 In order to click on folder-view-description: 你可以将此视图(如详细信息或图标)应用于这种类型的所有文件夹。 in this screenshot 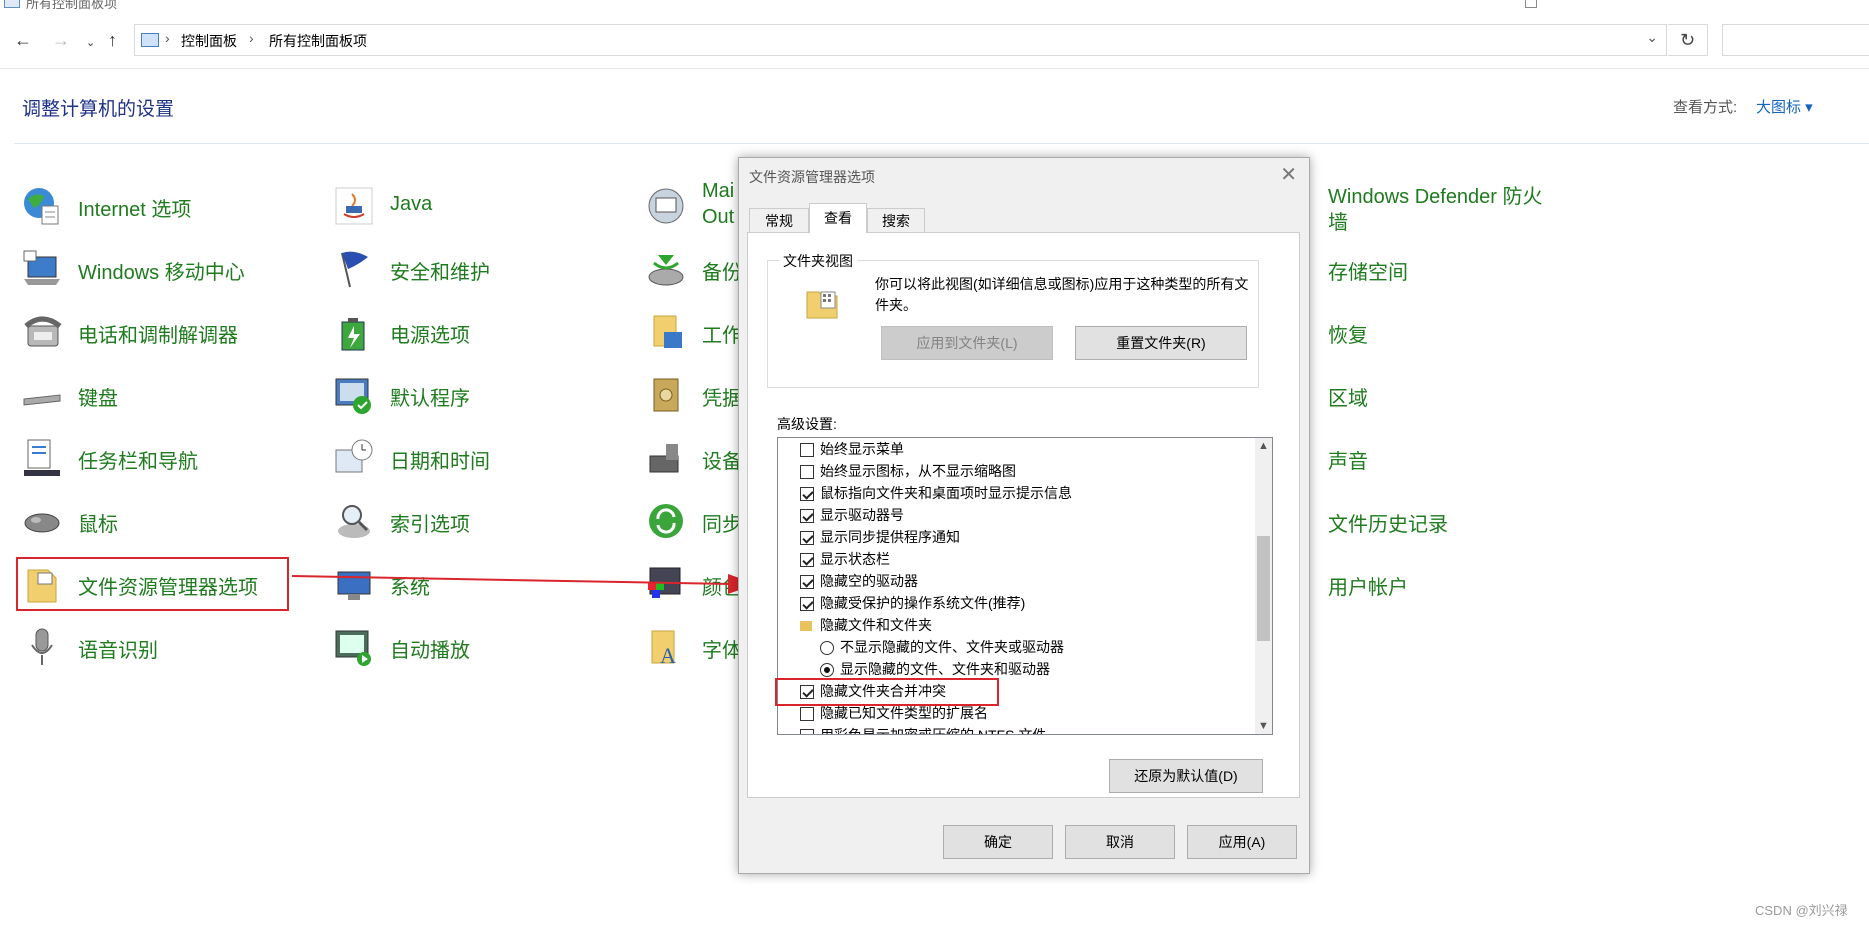, I will do `click(1062, 294)`.